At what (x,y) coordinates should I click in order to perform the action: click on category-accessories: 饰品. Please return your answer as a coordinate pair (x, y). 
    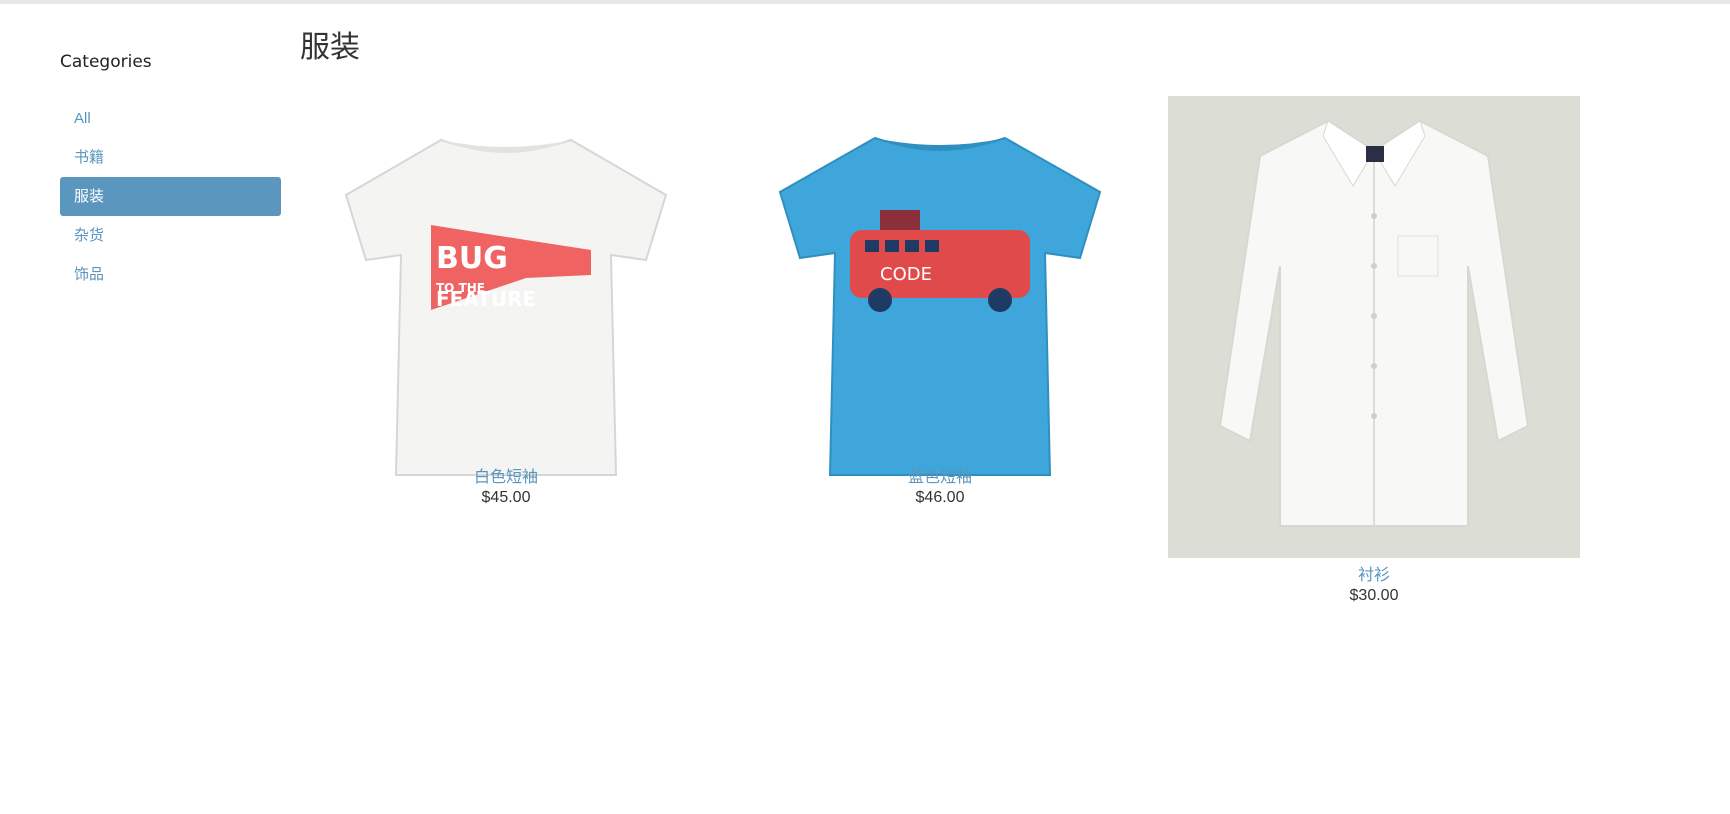
    Looking at the image, I should click on (170, 274).